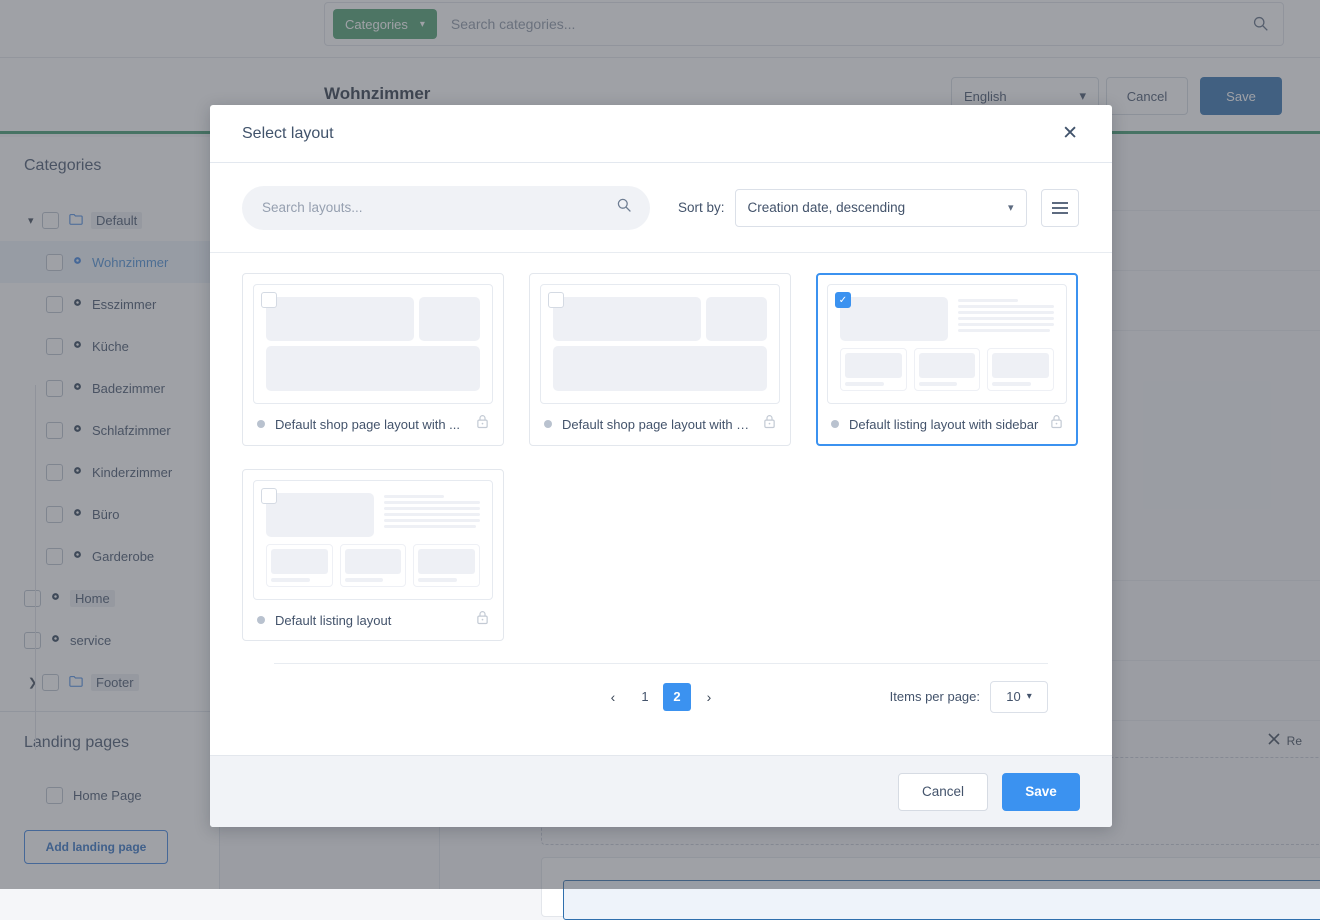  I want to click on modal-header: Select layout ✕, so click(661, 134).